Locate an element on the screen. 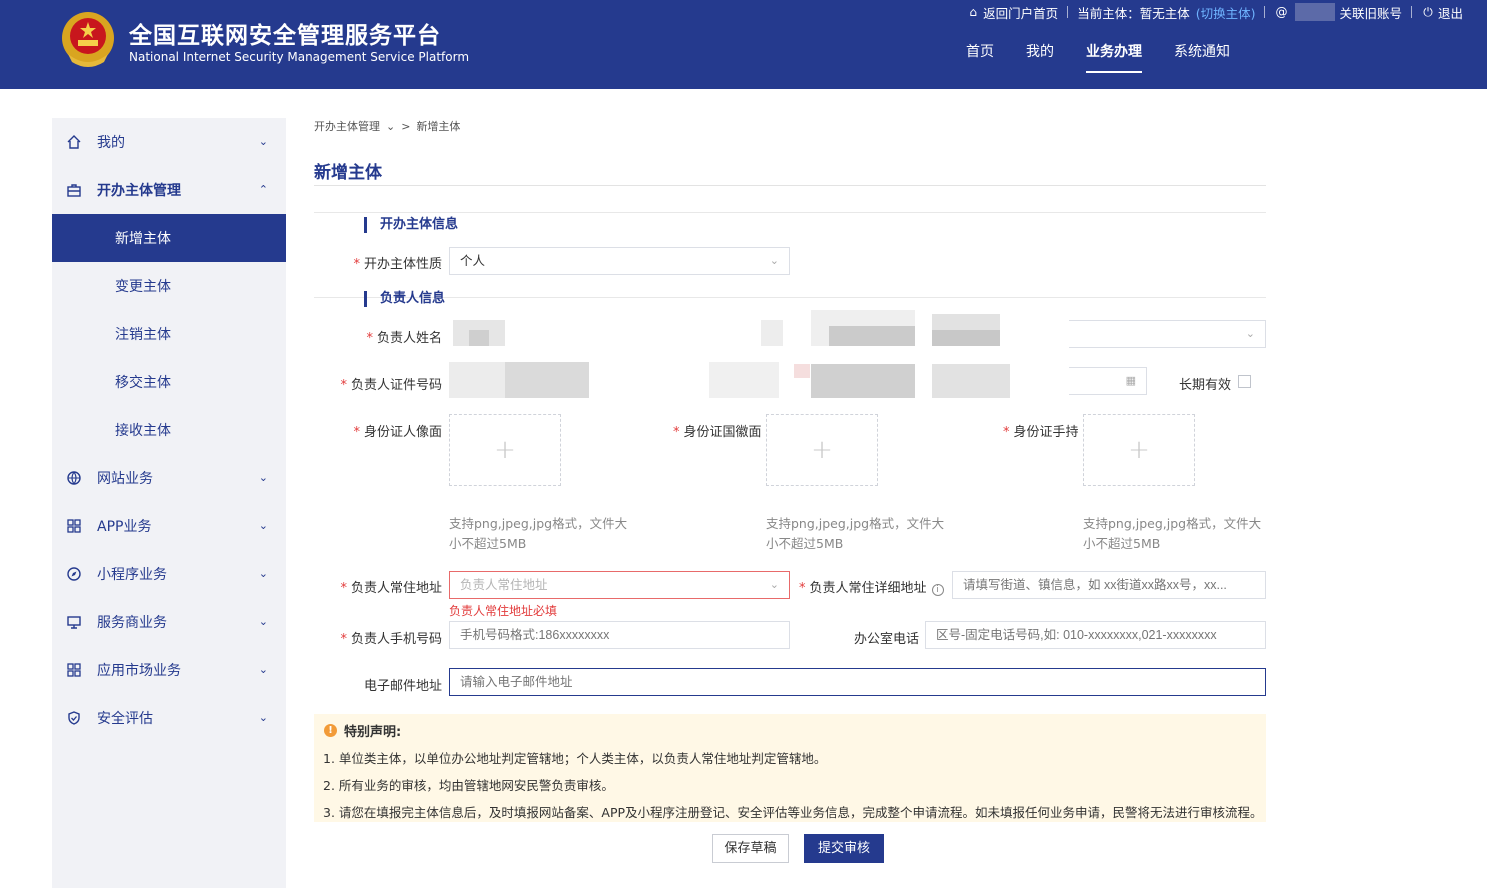  user-icon: @ is located at coordinates (1281, 12).